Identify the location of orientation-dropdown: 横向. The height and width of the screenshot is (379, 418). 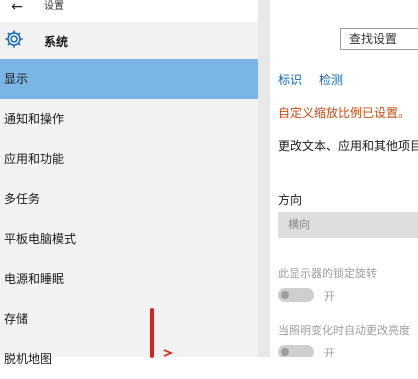
(348, 225).